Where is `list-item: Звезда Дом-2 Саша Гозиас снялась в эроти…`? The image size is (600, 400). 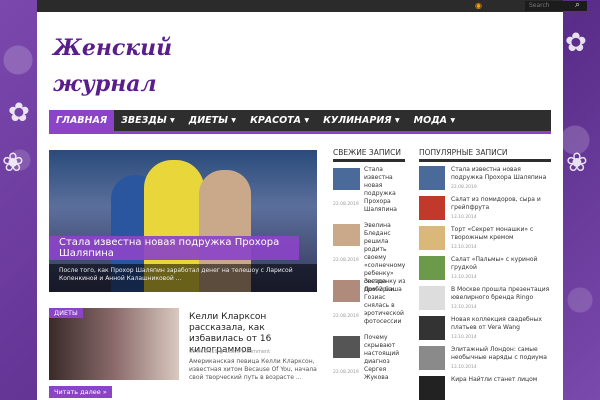 list-item: Звезда Дом-2 Саша Гозиас снялась в эроти… is located at coordinates (369, 304).